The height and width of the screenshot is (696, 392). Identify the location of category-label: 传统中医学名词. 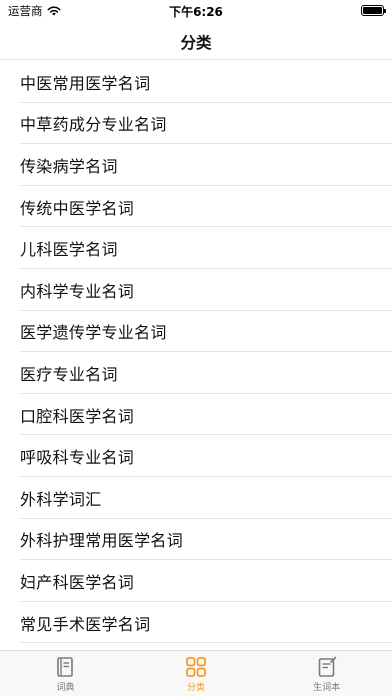
(77, 208).